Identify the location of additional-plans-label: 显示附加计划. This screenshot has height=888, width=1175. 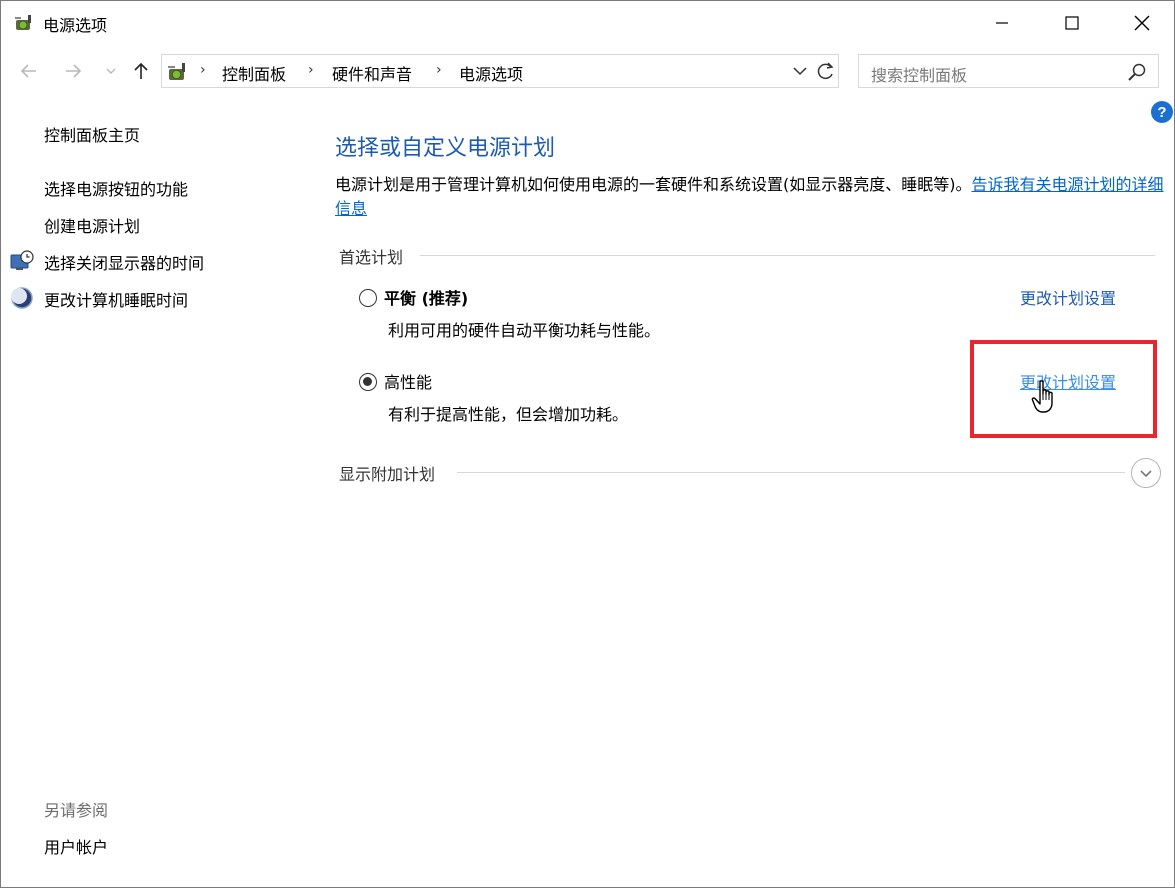
(387, 474).